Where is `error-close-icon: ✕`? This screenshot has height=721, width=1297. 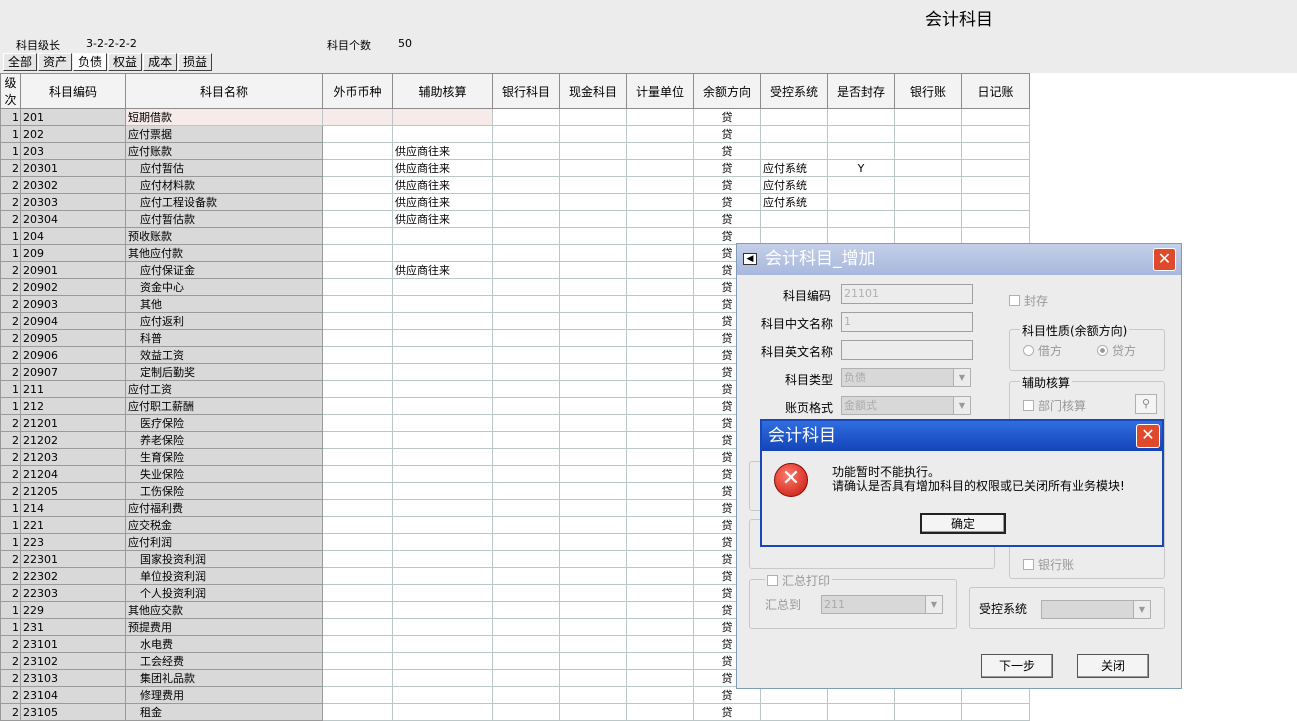 error-close-icon: ✕ is located at coordinates (1148, 436).